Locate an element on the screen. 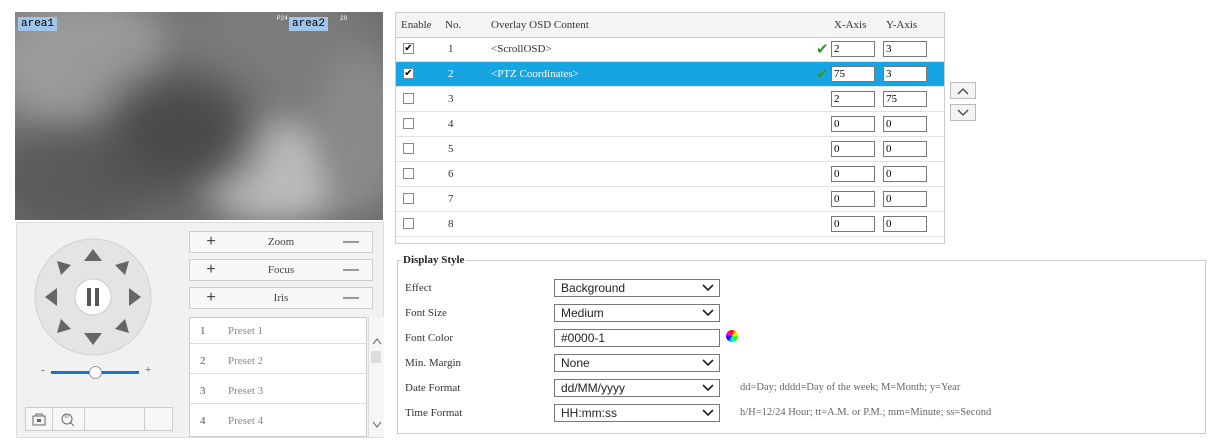  row-number: 1 is located at coordinates (451, 49).